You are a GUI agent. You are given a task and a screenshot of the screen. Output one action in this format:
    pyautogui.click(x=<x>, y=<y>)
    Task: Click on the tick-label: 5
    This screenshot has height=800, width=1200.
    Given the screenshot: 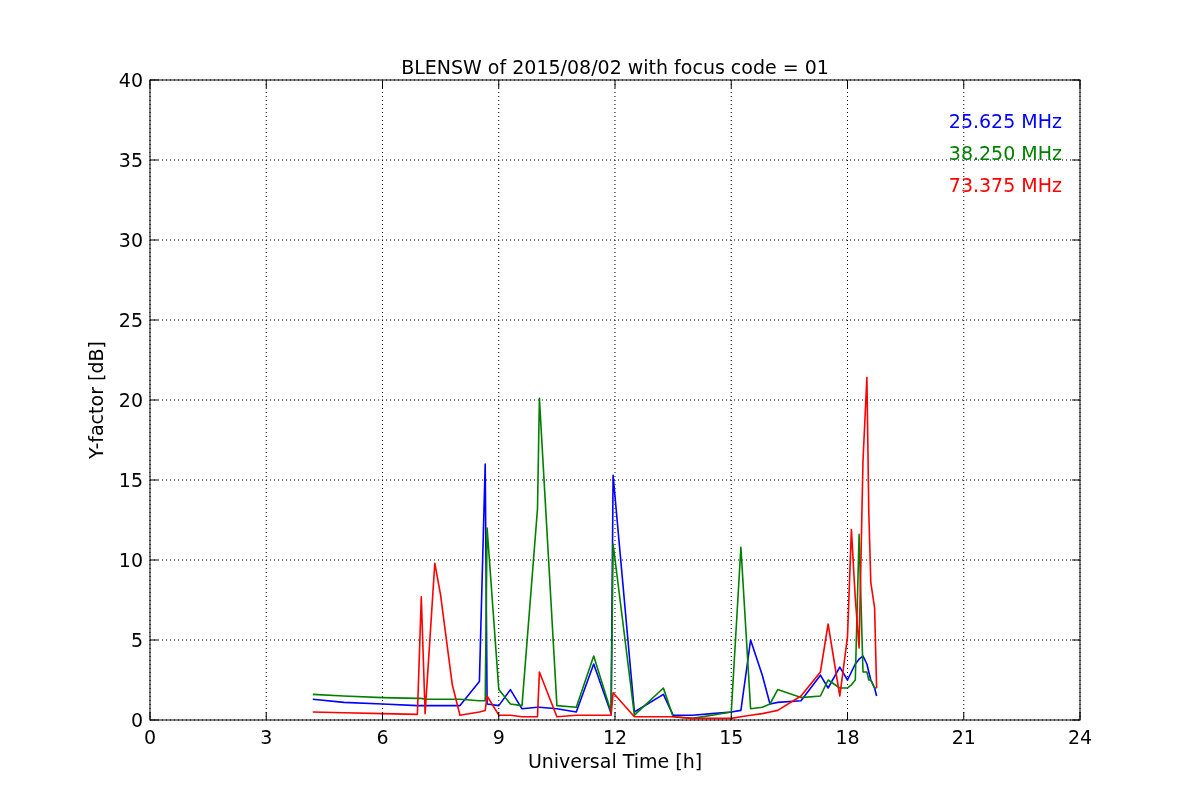 What is the action you would take?
    pyautogui.click(x=136, y=640)
    